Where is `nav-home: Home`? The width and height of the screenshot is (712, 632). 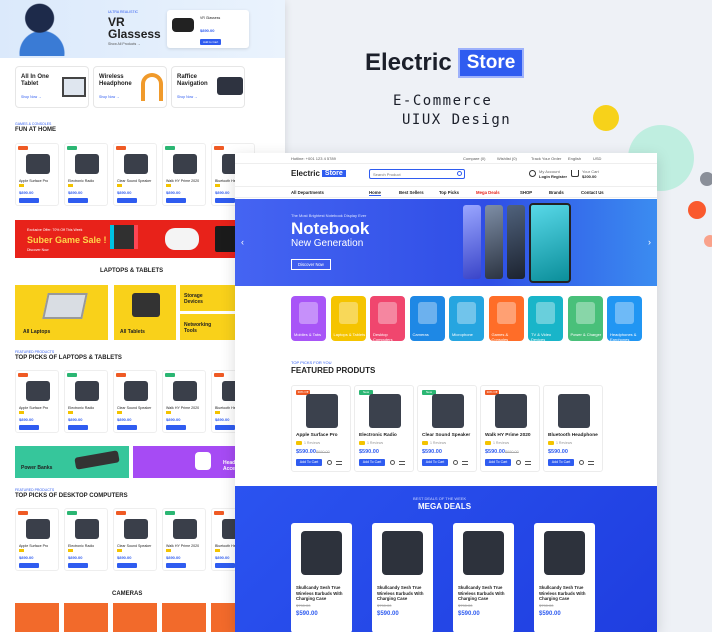 nav-home: Home is located at coordinates (375, 193).